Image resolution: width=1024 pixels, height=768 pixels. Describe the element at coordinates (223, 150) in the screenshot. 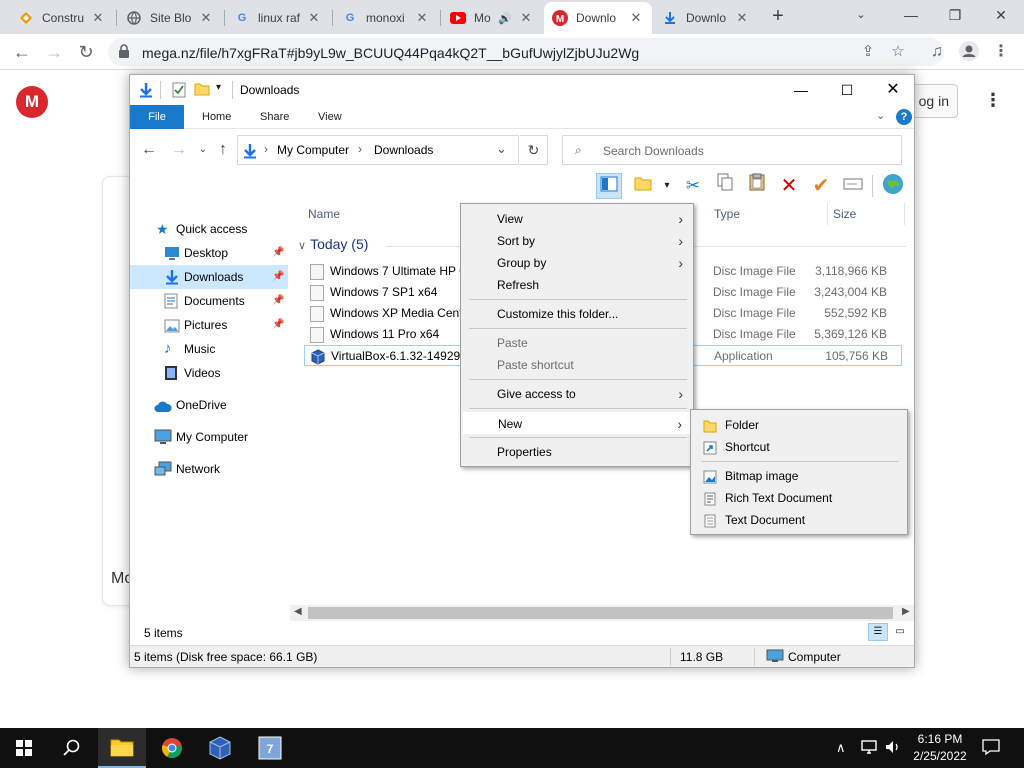

I see `up-button: ↑` at that location.